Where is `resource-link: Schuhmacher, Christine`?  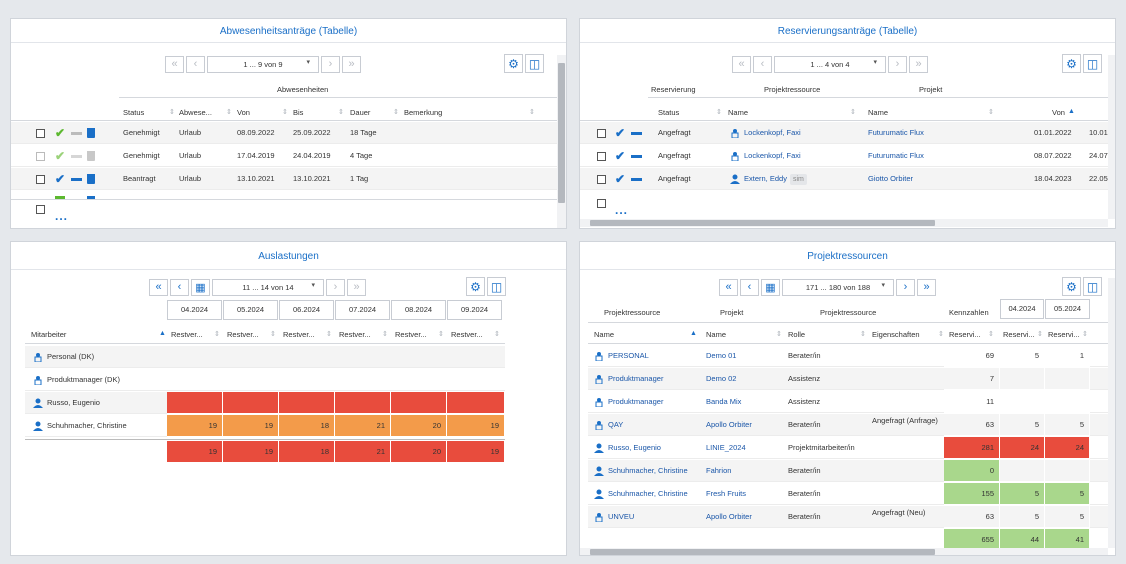
resource-link: Schuhmacher, Christine is located at coordinates (654, 494).